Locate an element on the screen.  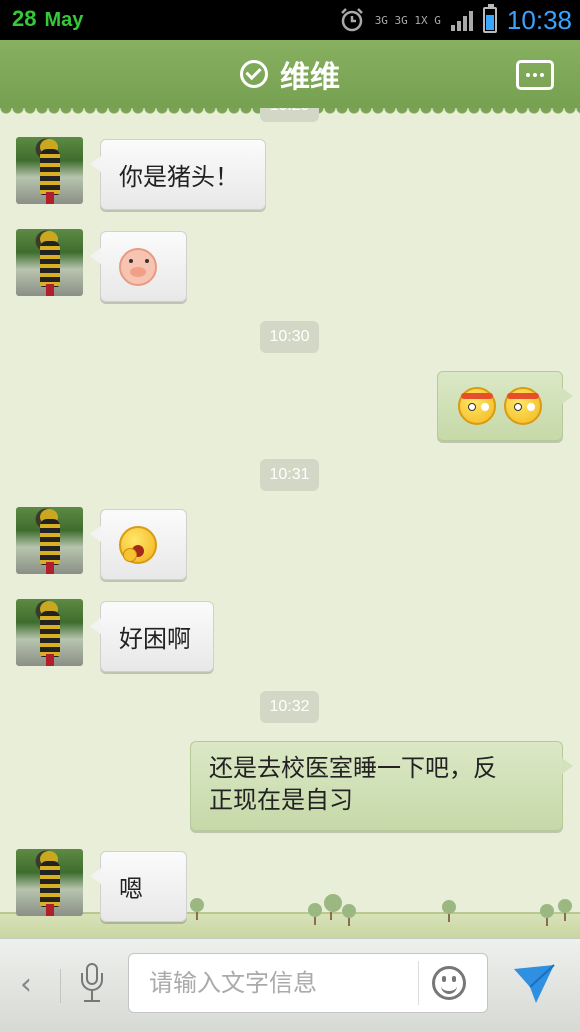
timestamp: 10:32 is located at coordinates (289, 707).